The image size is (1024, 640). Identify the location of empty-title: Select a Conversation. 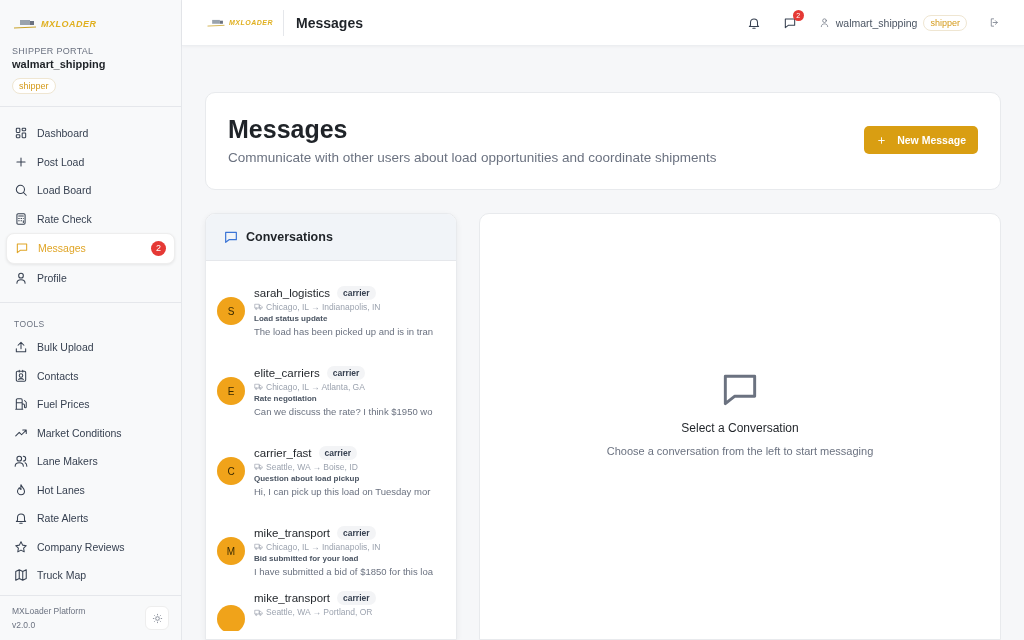
(740, 427).